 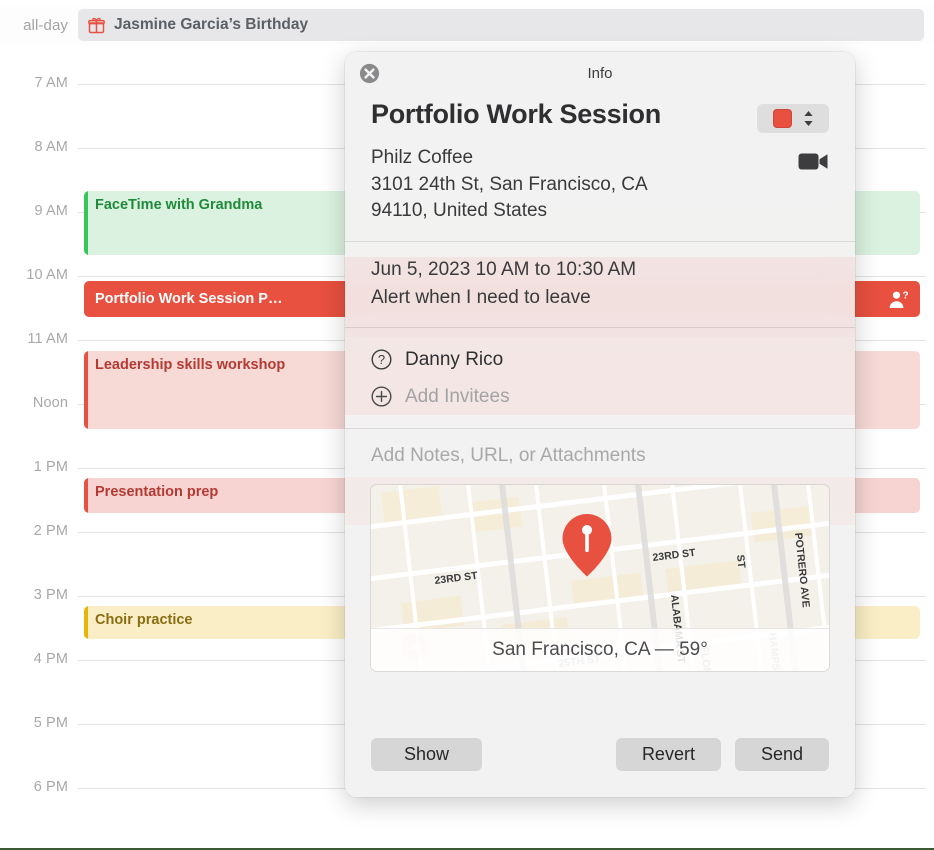 What do you see at coordinates (600, 359) in the screenshot?
I see `invitee-row: ? Danny Rico` at bounding box center [600, 359].